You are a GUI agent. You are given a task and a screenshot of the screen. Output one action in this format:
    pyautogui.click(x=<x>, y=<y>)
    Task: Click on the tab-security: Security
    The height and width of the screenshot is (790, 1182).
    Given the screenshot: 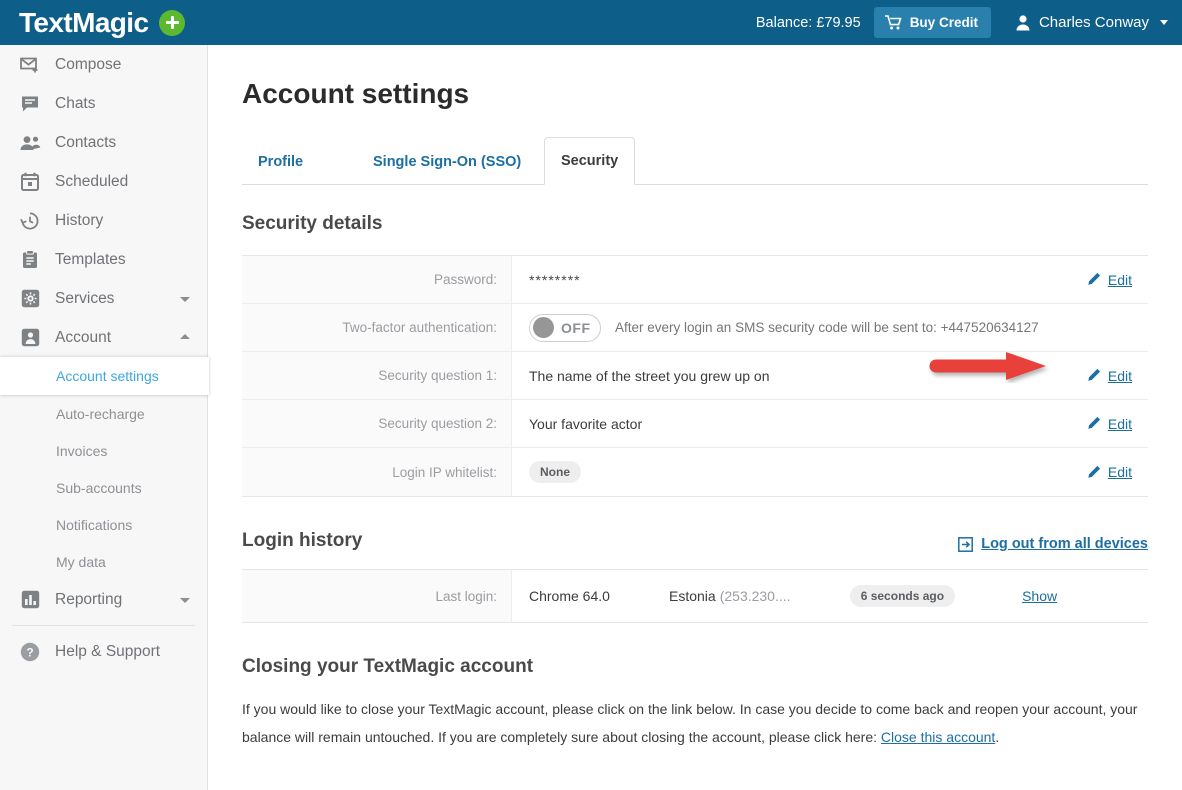 What is the action you would take?
    pyautogui.click(x=590, y=161)
    